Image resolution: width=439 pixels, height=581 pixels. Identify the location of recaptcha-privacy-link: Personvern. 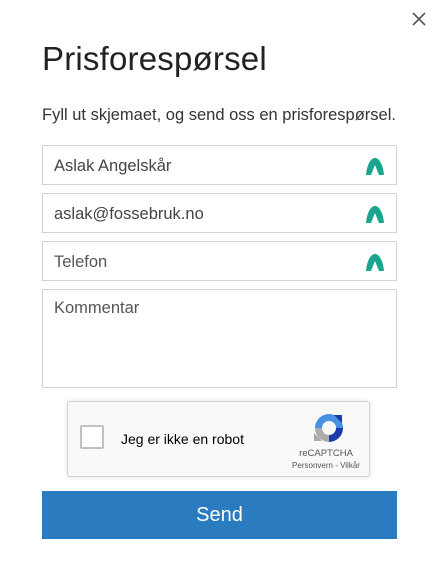
(312, 465).